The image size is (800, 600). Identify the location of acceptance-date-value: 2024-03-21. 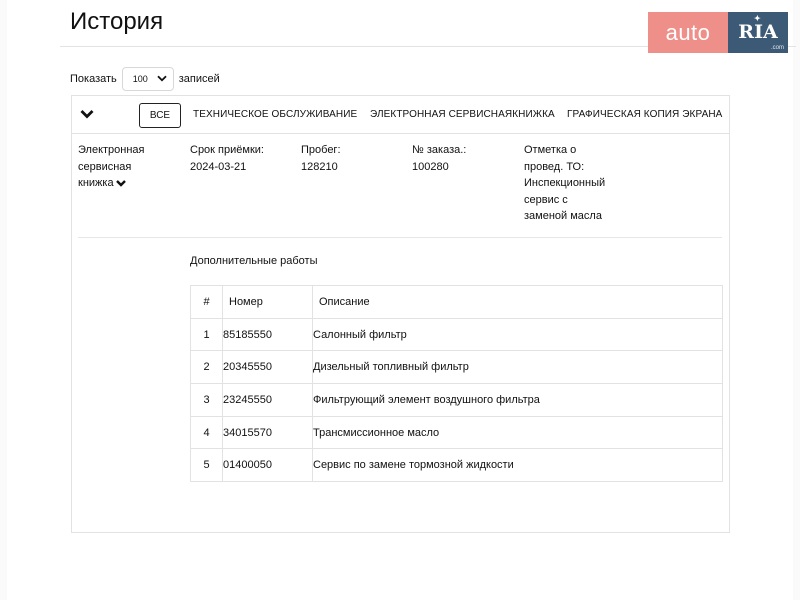
(218, 166).